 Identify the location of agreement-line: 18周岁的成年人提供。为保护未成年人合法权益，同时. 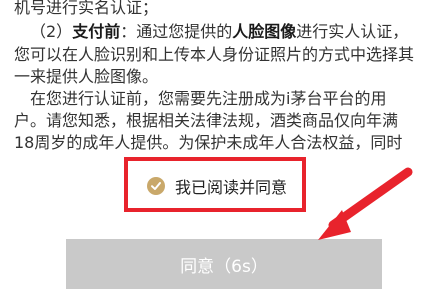
(208, 142).